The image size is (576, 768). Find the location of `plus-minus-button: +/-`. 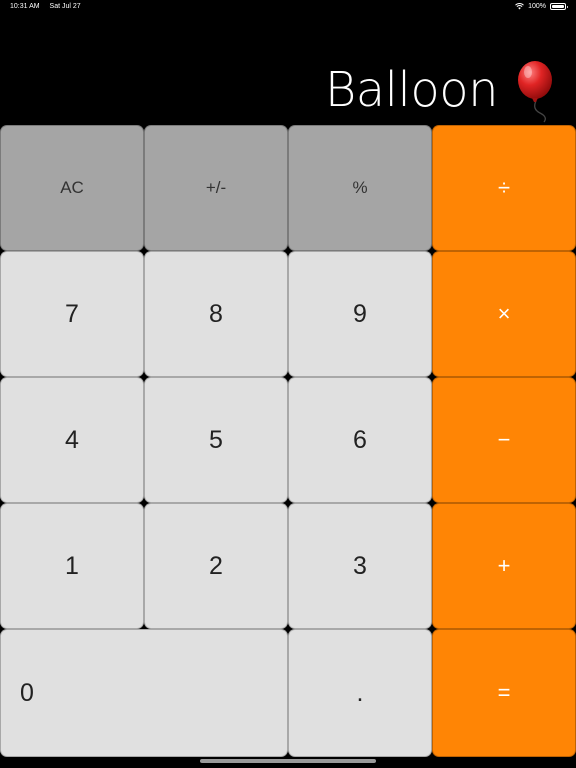

plus-minus-button: +/- is located at coordinates (216, 188).